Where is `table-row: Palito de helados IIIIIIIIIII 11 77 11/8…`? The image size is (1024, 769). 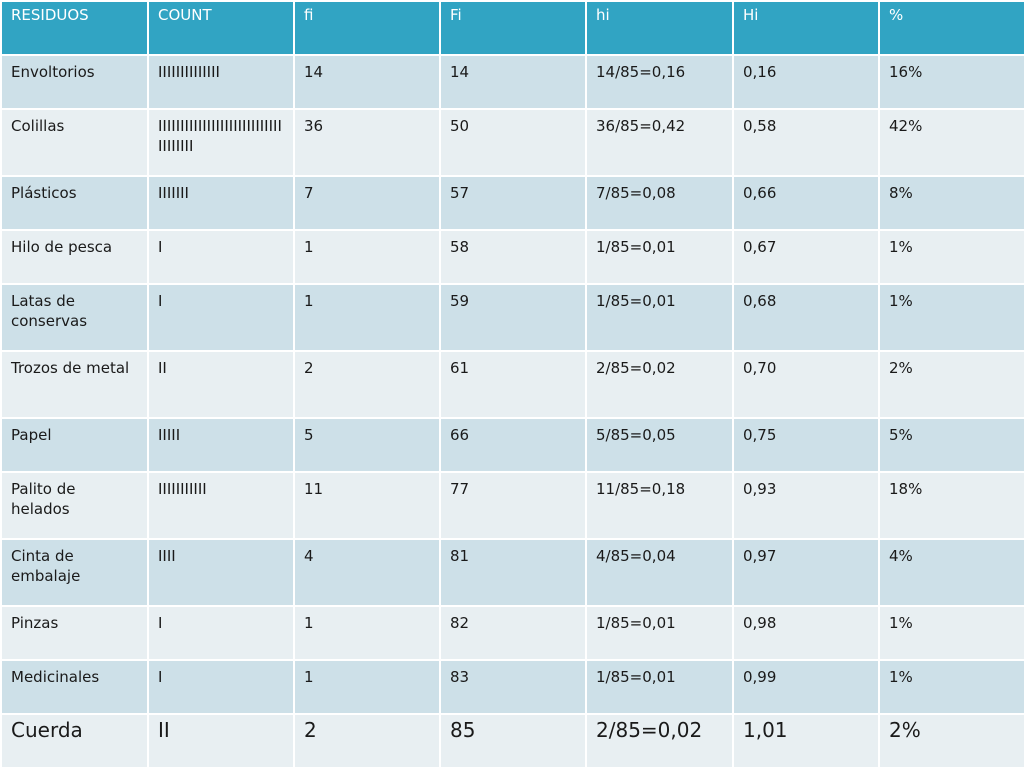 table-row: Palito de helados IIIIIIIIIII 11 77 11/8… is located at coordinates (512, 505).